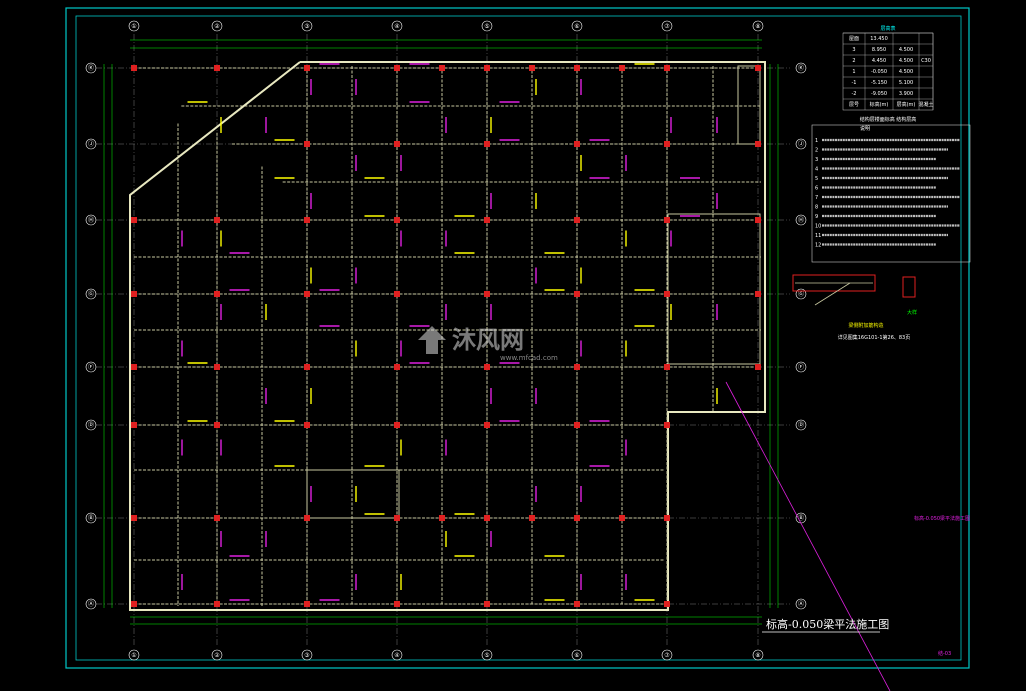 The image size is (1026, 691). Describe the element at coordinates (865, 128) in the screenshot. I see `notes-title: 说明` at that location.